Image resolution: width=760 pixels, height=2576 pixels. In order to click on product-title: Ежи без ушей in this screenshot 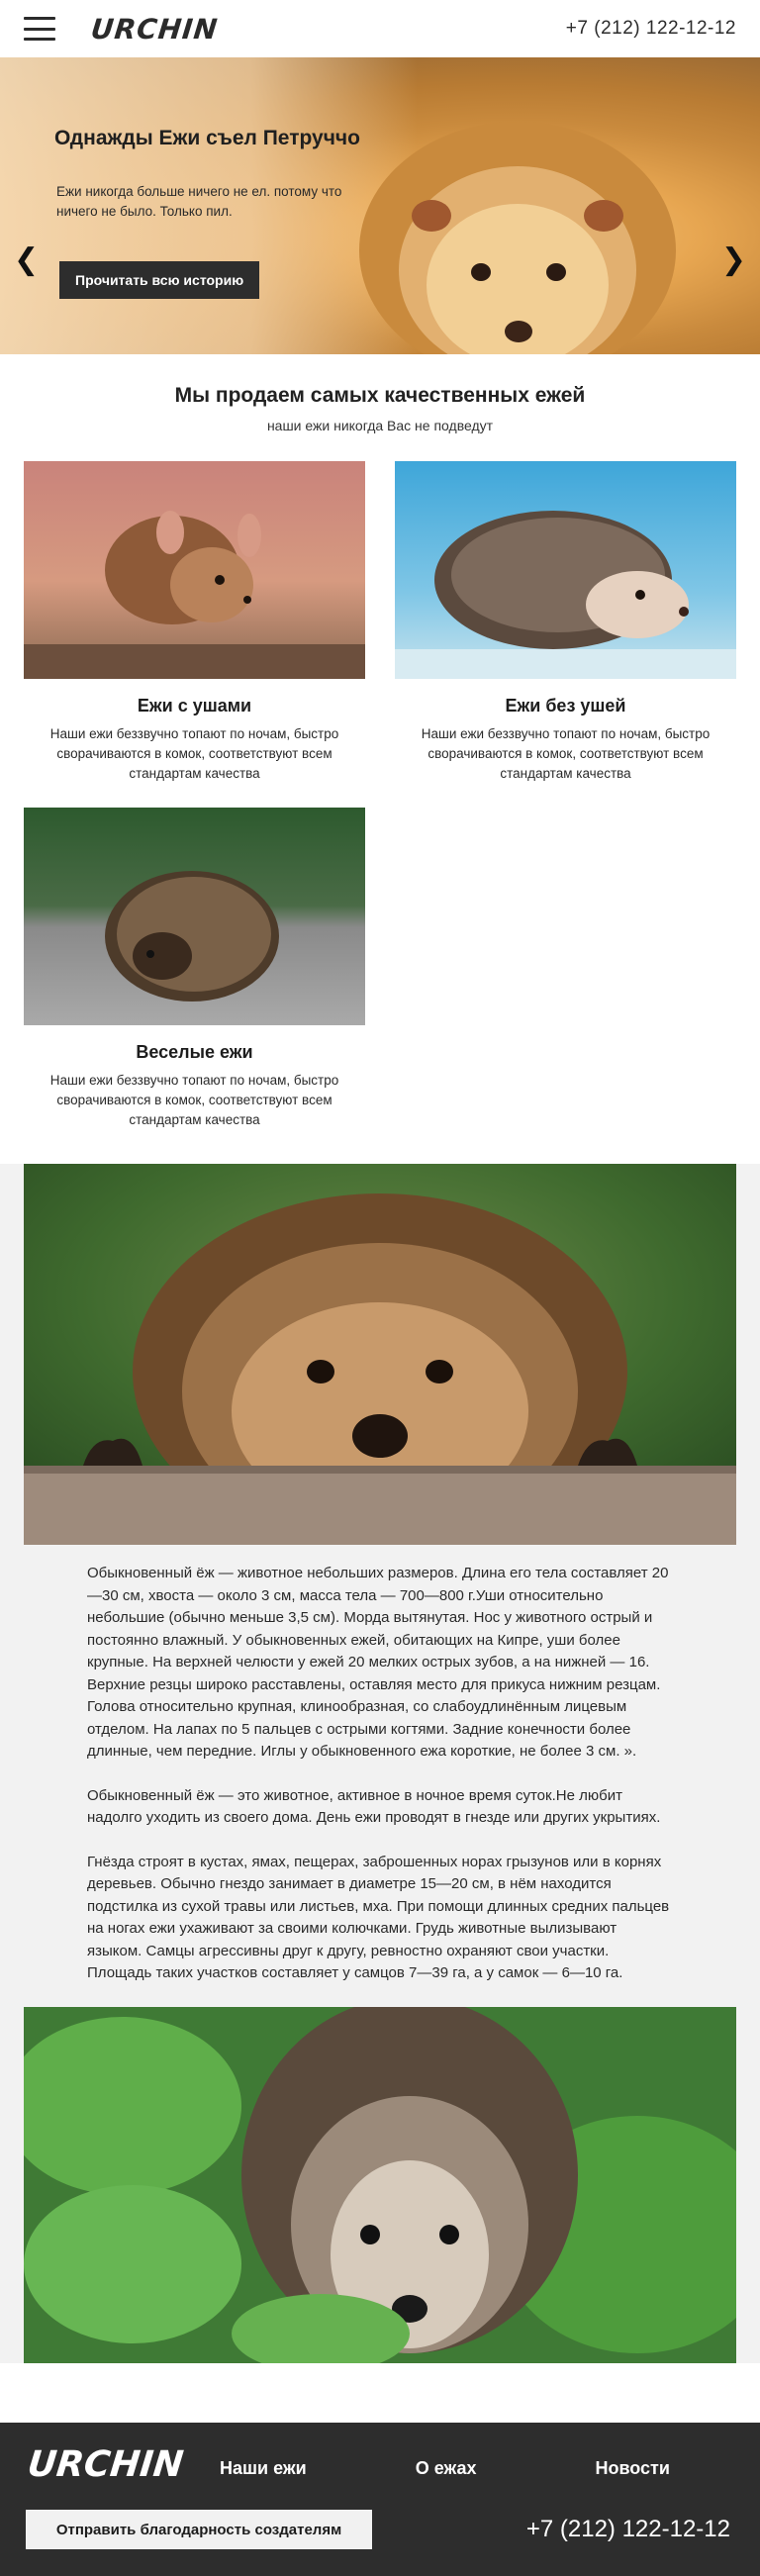, I will do `click(565, 706)`.